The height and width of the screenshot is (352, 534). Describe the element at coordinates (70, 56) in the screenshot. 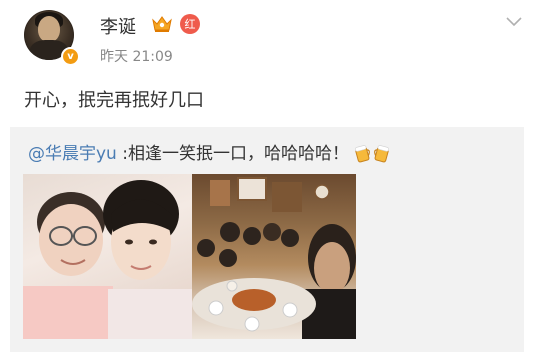

I see `verified-icon: v` at that location.